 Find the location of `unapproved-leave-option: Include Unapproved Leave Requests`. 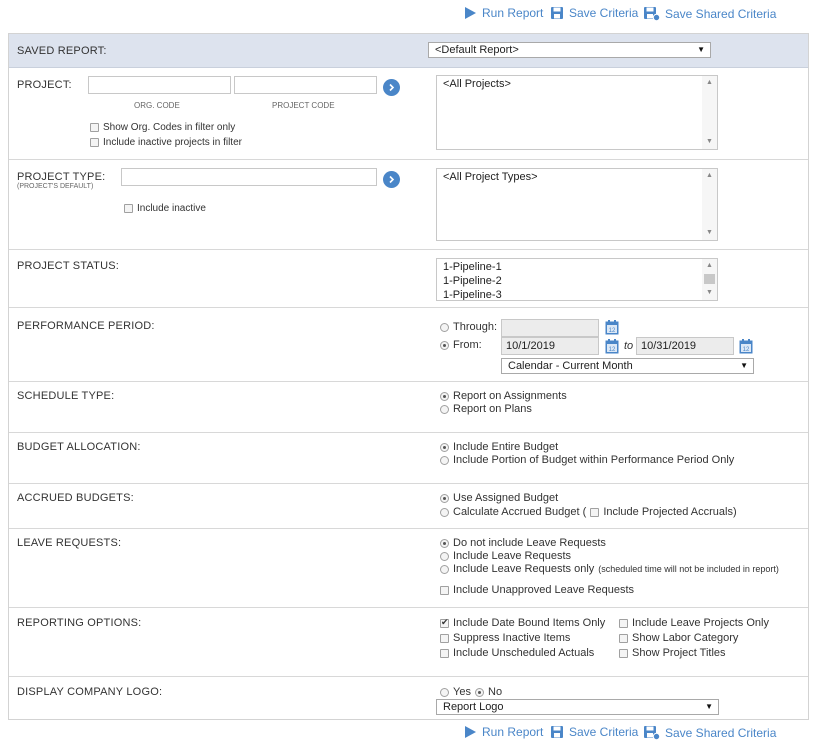

unapproved-leave-option: Include Unapproved Leave Requests is located at coordinates (537, 590).